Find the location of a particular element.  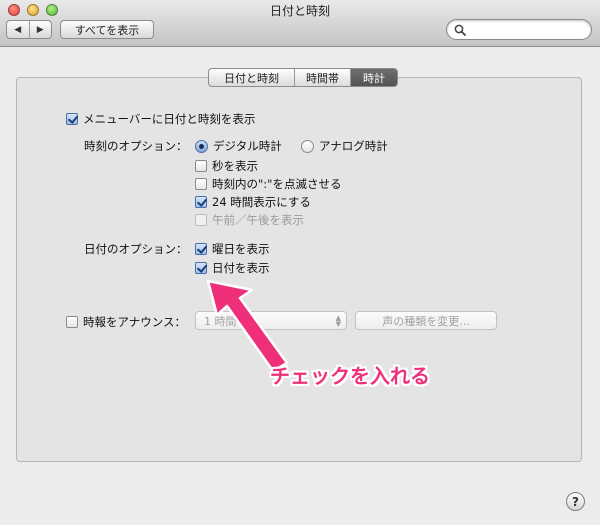

tab-clock: 時計 is located at coordinates (373, 77).